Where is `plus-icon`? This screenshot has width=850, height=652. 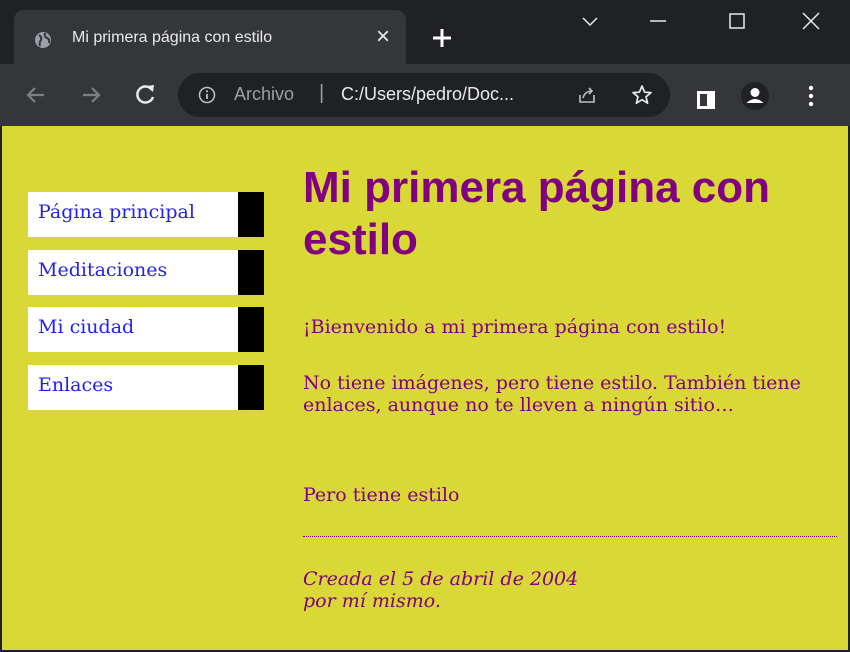
plus-icon is located at coordinates (442, 38).